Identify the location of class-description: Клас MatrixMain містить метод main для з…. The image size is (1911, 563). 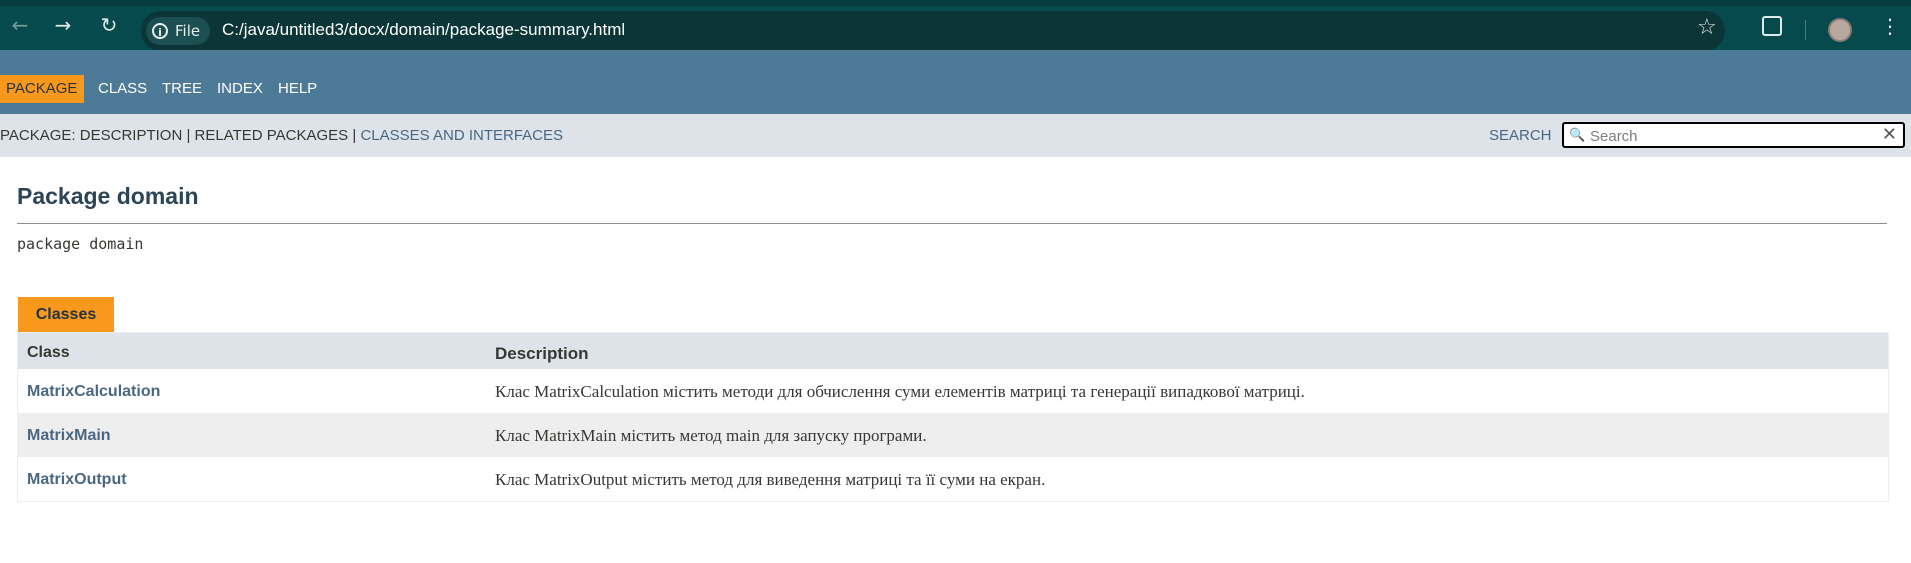
(711, 435).